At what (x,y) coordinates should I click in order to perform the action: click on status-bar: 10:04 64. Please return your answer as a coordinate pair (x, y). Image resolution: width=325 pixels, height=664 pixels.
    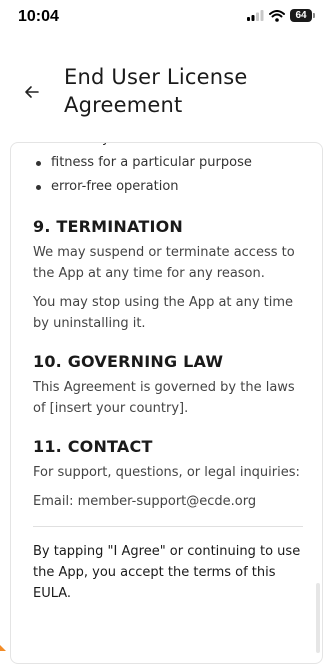
    Looking at the image, I should click on (162, 18).